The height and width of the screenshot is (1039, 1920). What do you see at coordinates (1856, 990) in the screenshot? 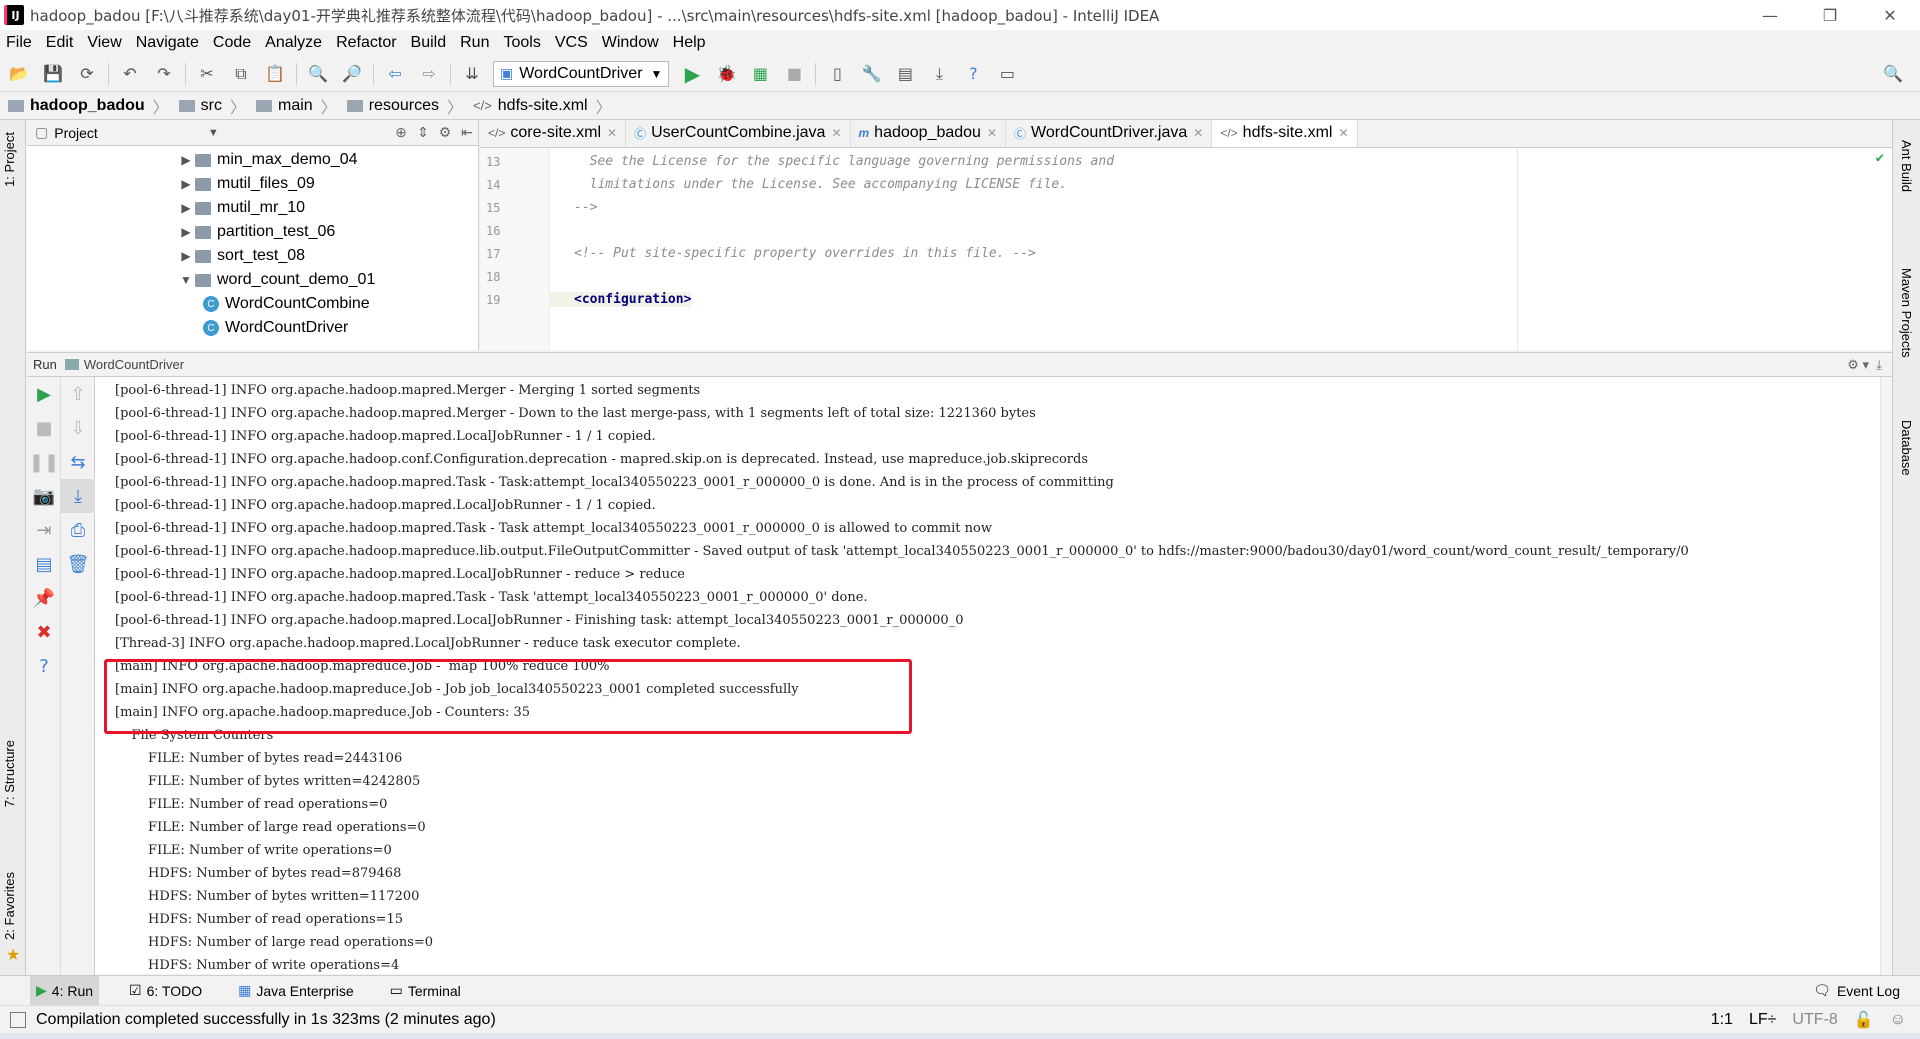
I see `event-log-button: 🗨 Event Log` at bounding box center [1856, 990].